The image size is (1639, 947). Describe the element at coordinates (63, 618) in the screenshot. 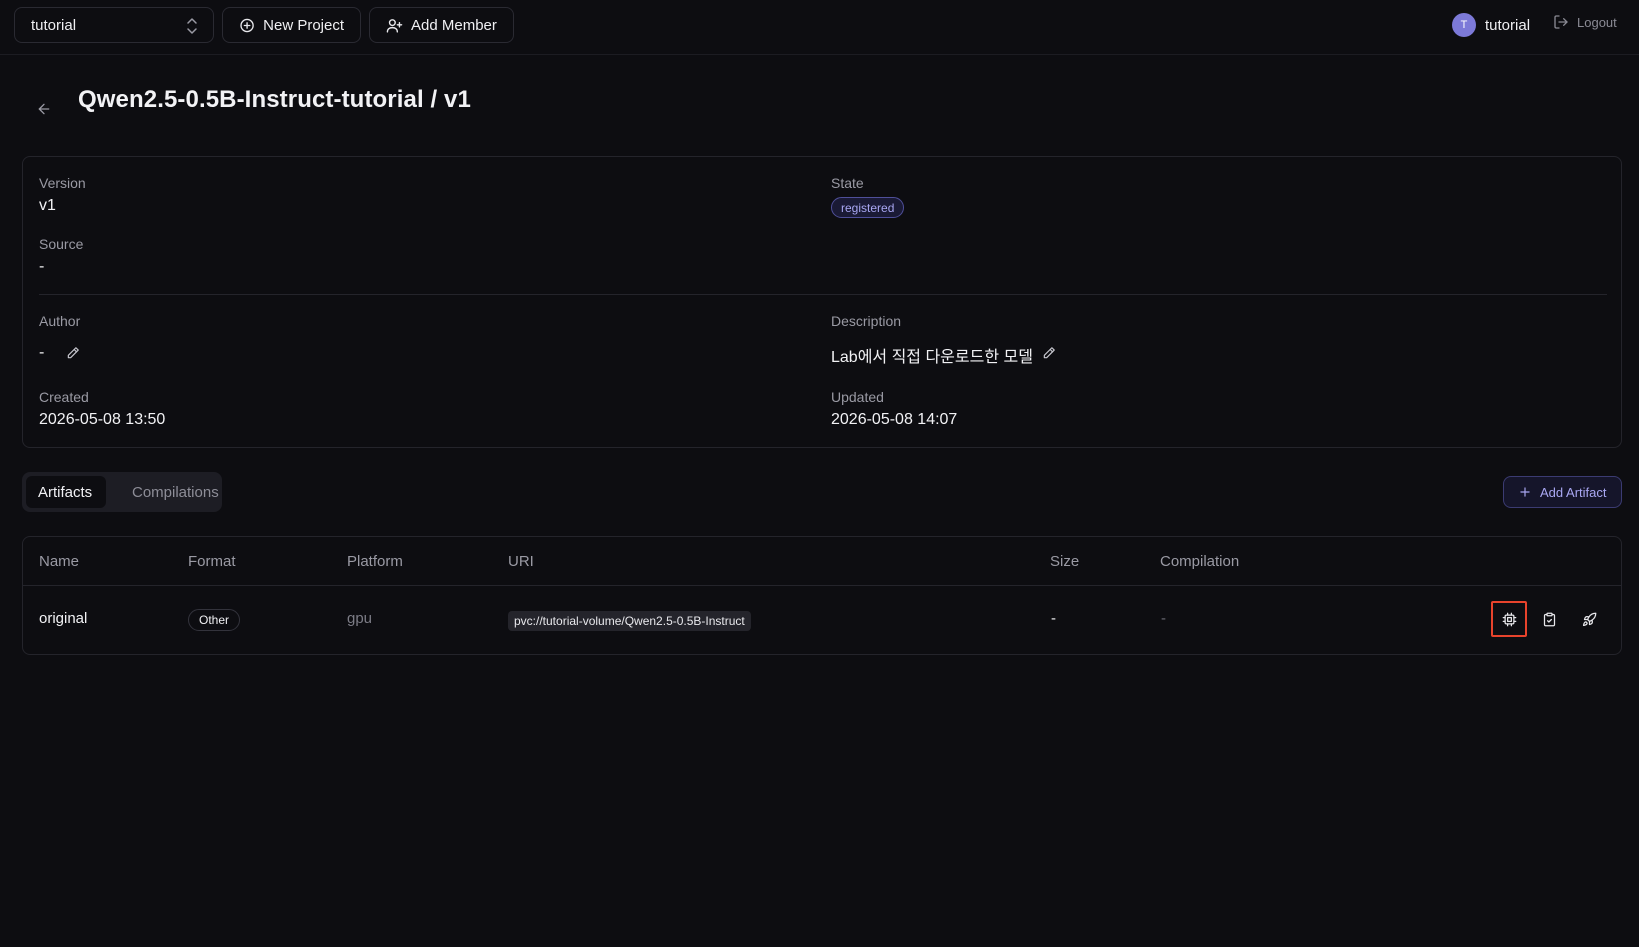

I see `artifact-name: original` at that location.